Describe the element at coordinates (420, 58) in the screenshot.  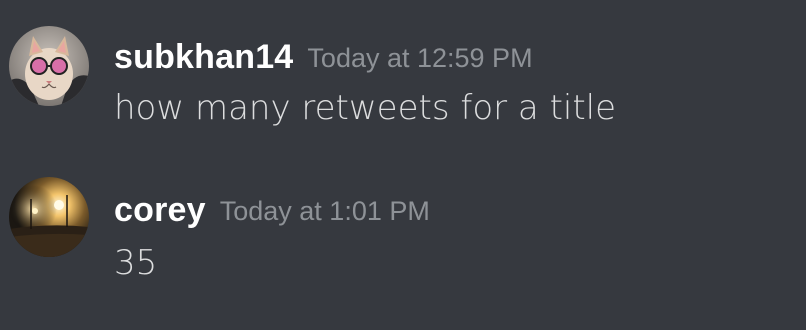
I see `timestamp: Today at 12:59 PM` at that location.